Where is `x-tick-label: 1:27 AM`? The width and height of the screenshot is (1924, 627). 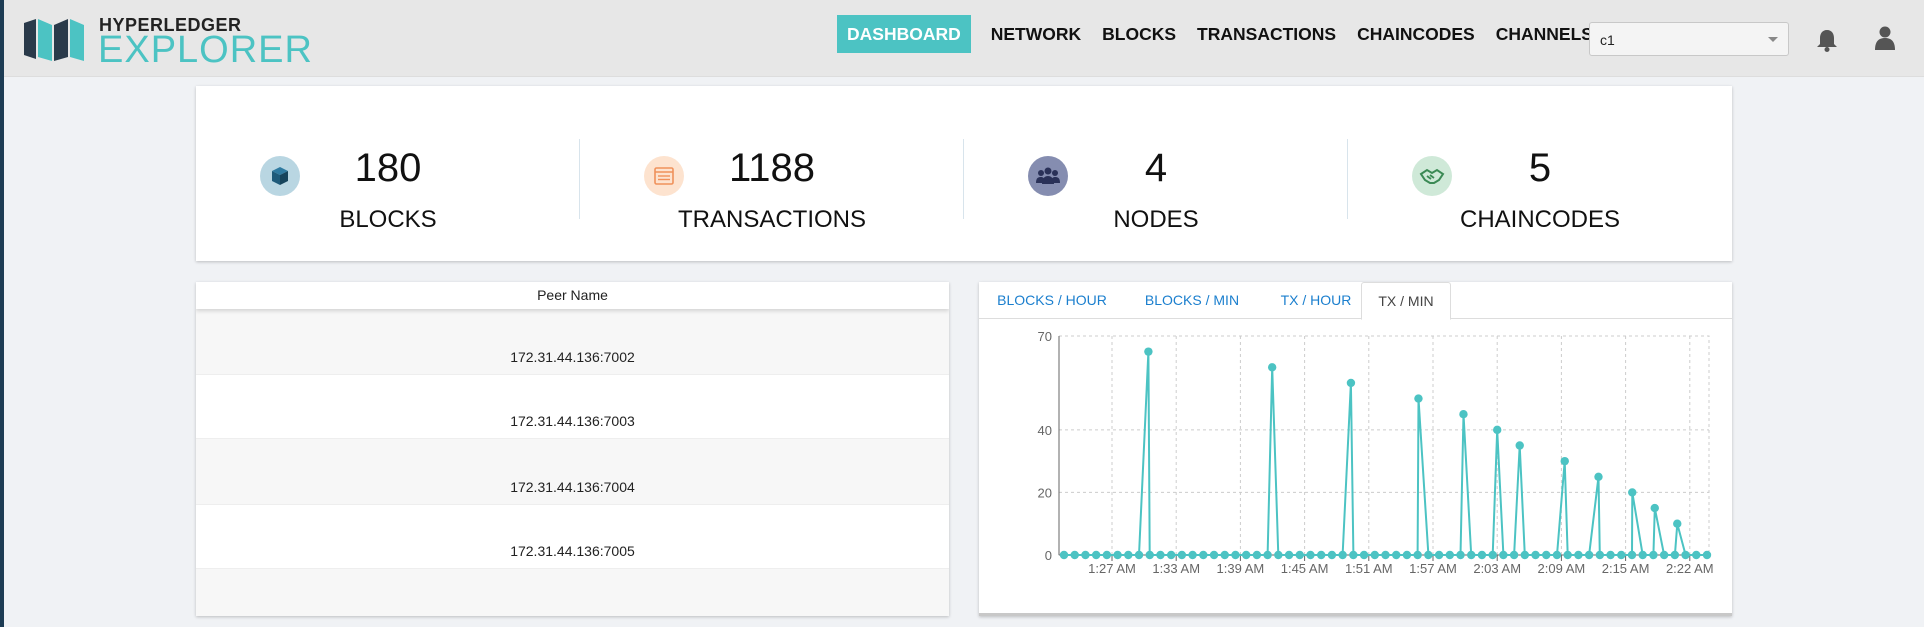
x-tick-label: 1:27 AM is located at coordinates (1112, 568).